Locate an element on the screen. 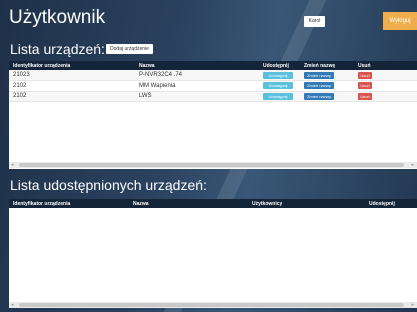 Image resolution: width=417 pixels, height=312 pixels. device-name-cell: P-NVR32C4 .74 is located at coordinates (197, 75).